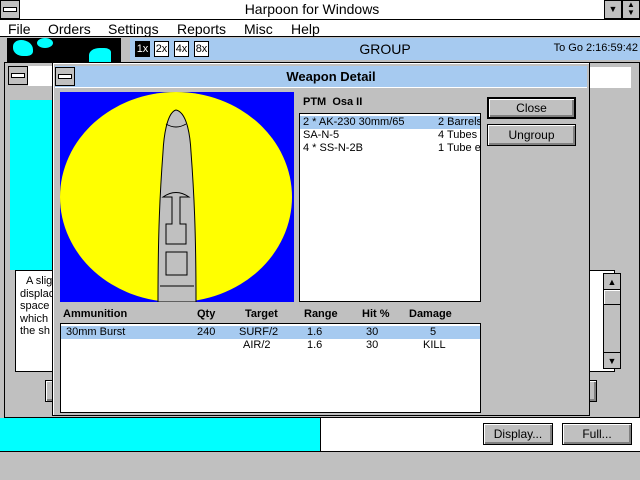  What do you see at coordinates (270, 345) in the screenshot?
I see `ammo-row: AIR/2 1.6 30 KILL` at bounding box center [270, 345].